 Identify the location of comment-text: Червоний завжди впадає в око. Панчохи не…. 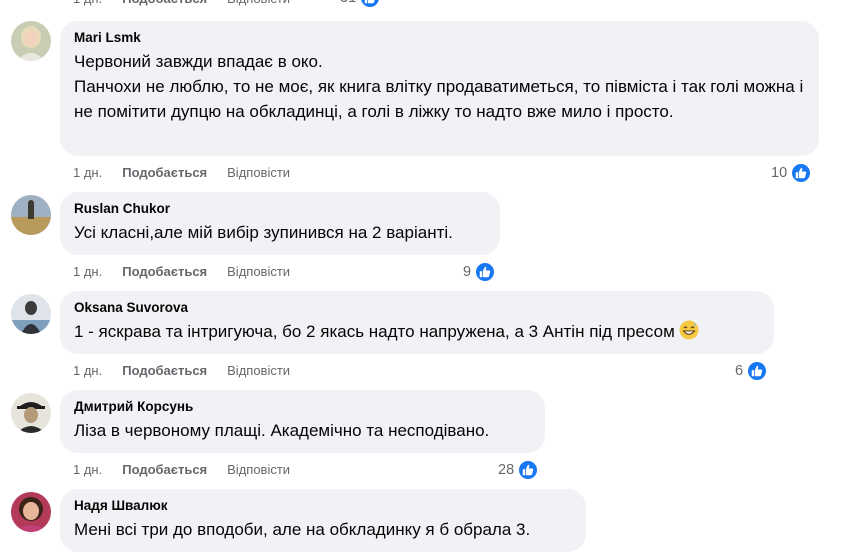
(439, 86).